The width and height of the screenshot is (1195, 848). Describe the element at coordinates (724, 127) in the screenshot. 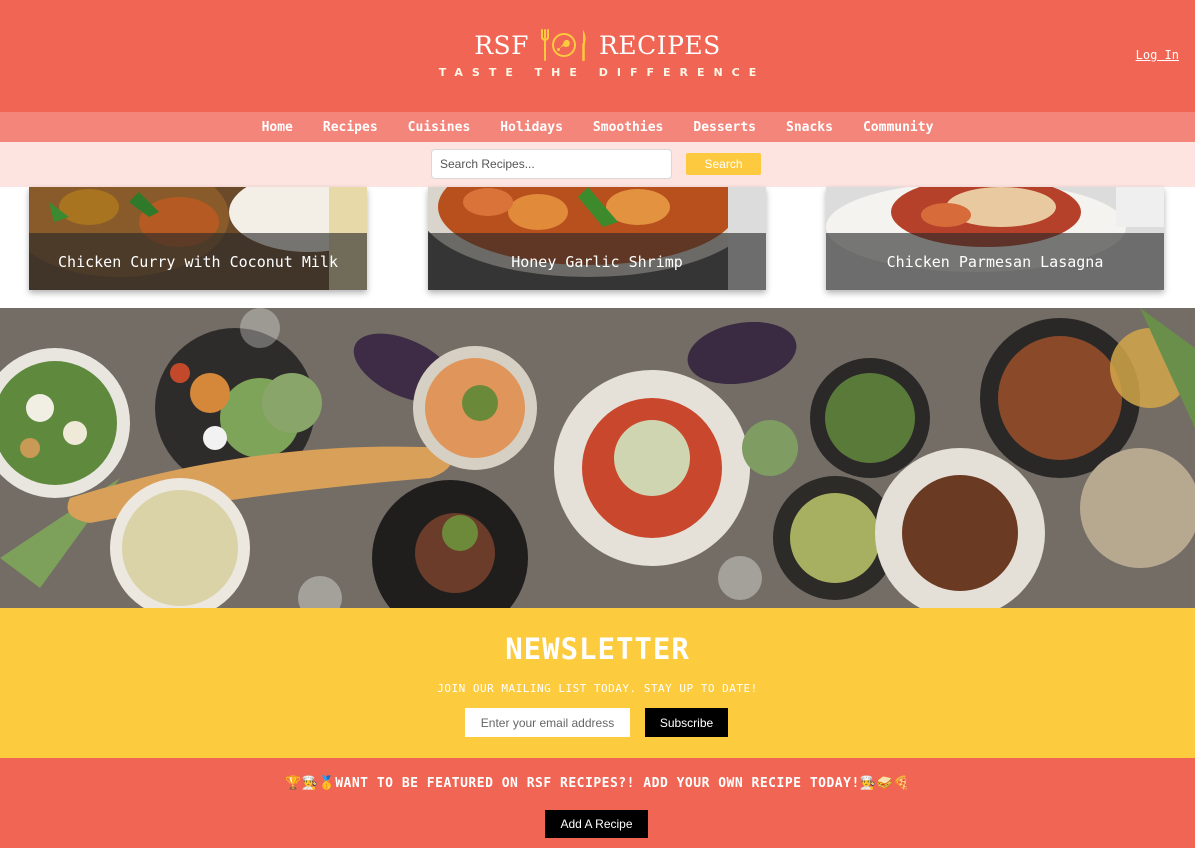

I see `nav-item-desserts: Desserts` at that location.